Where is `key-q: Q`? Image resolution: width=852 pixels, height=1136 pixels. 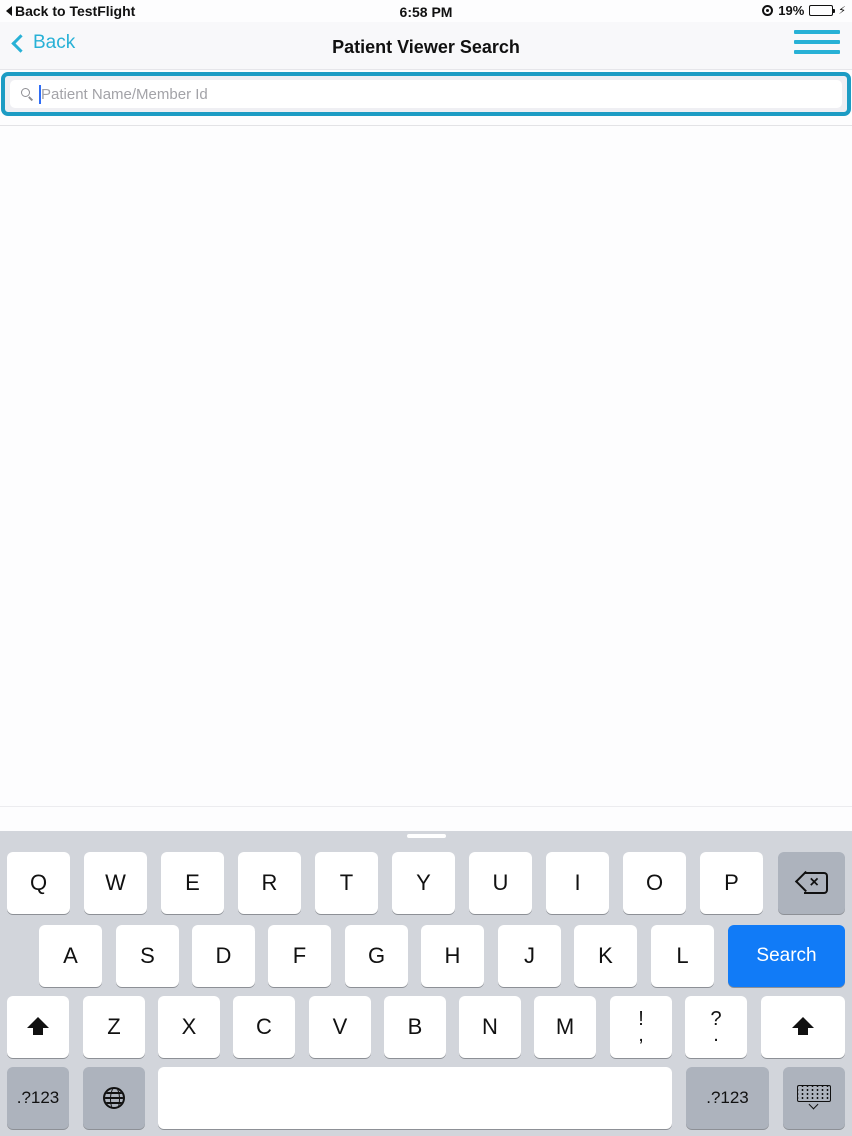
key-q: Q is located at coordinates (38, 883).